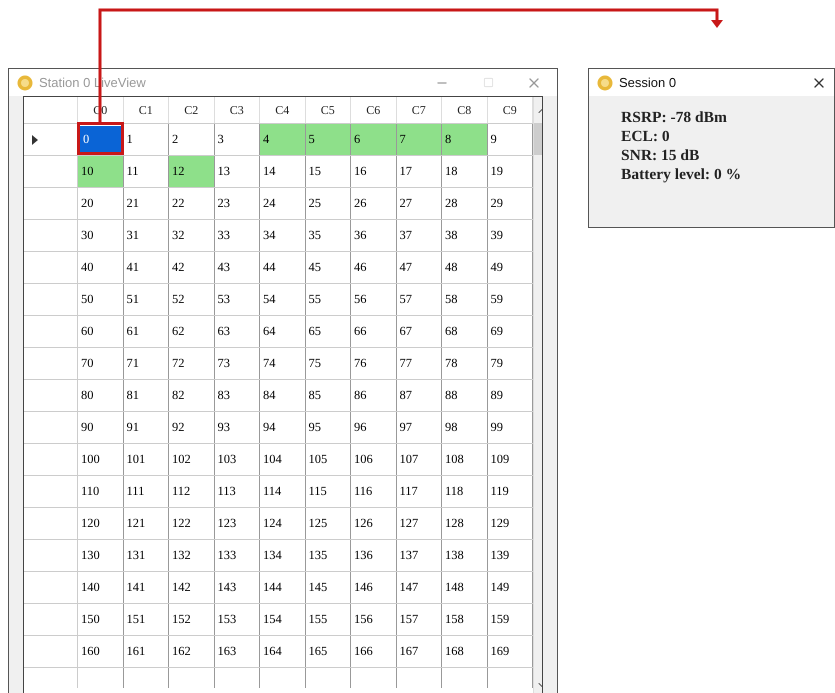 The height and width of the screenshot is (693, 835). What do you see at coordinates (419, 139) in the screenshot?
I see `table-cell: 7` at bounding box center [419, 139].